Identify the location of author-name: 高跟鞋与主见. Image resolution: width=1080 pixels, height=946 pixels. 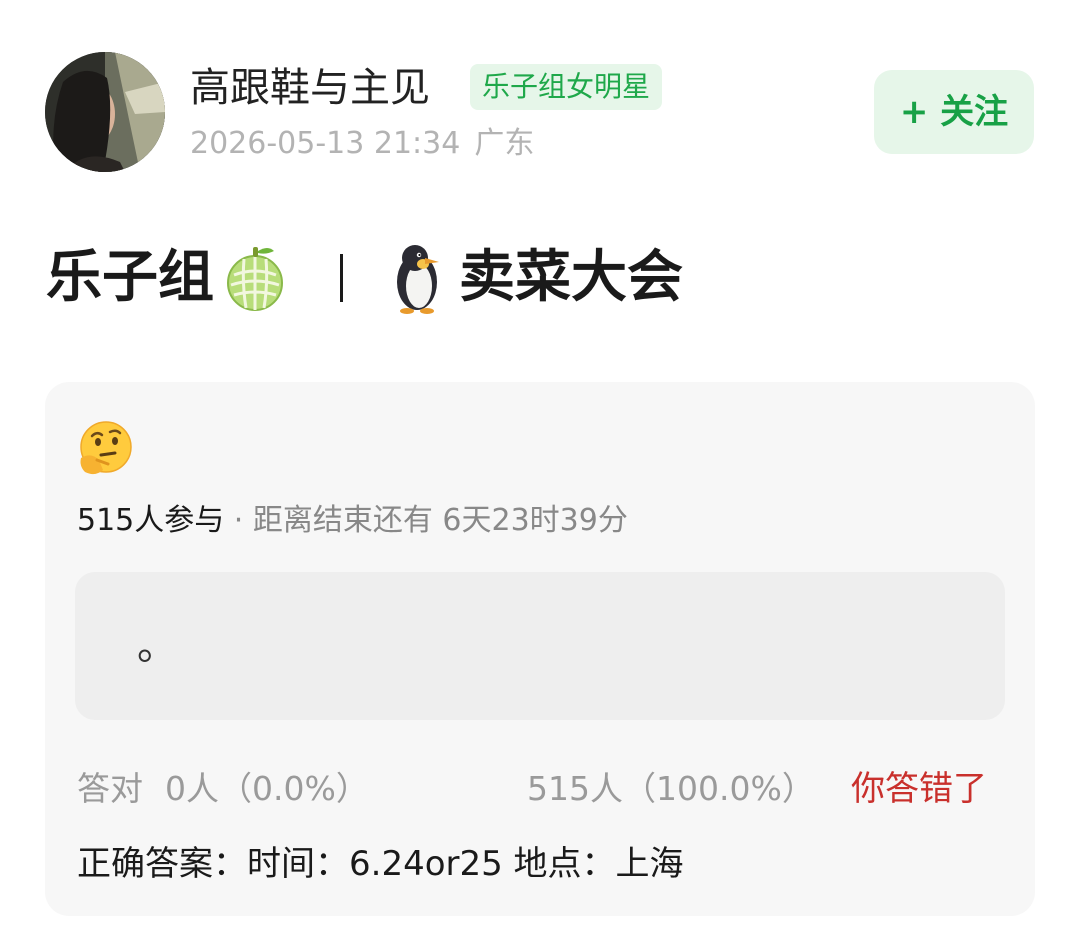
(310, 88).